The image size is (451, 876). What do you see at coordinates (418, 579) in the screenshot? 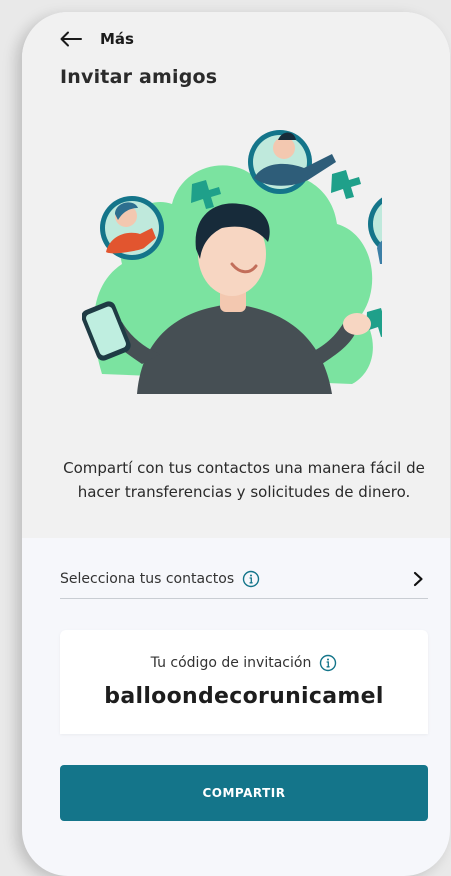
I see `chevron-right-icon` at bounding box center [418, 579].